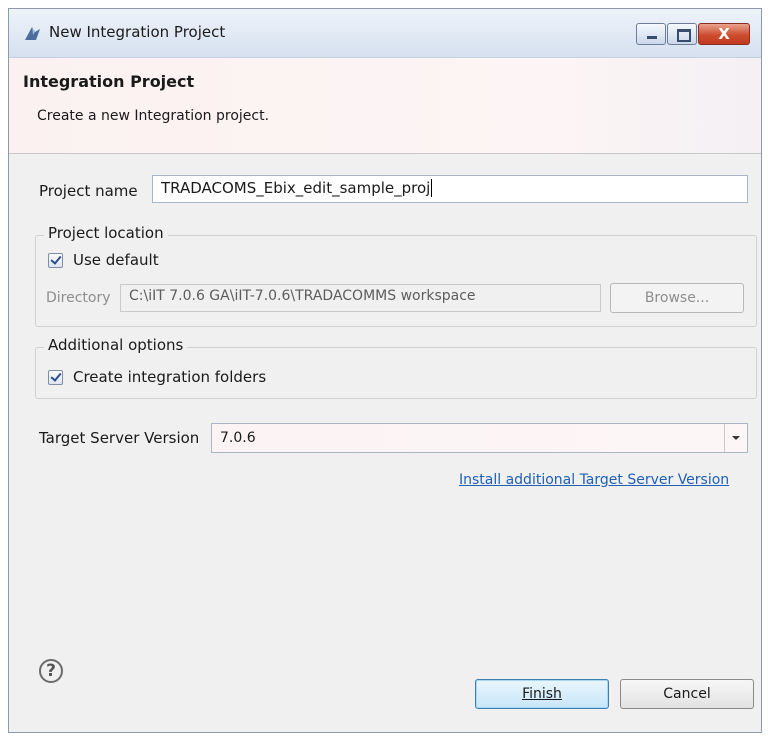  What do you see at coordinates (116, 260) in the screenshot?
I see `use-default-label: Use default` at bounding box center [116, 260].